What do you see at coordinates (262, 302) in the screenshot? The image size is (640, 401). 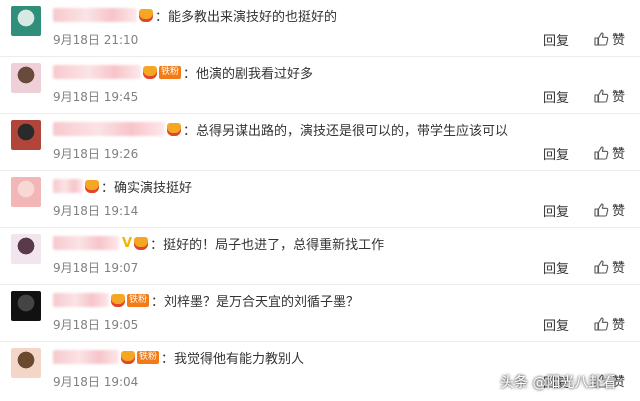 I see `comment-text: 刘梓墨？是万合天宜的刘循子墨？` at bounding box center [262, 302].